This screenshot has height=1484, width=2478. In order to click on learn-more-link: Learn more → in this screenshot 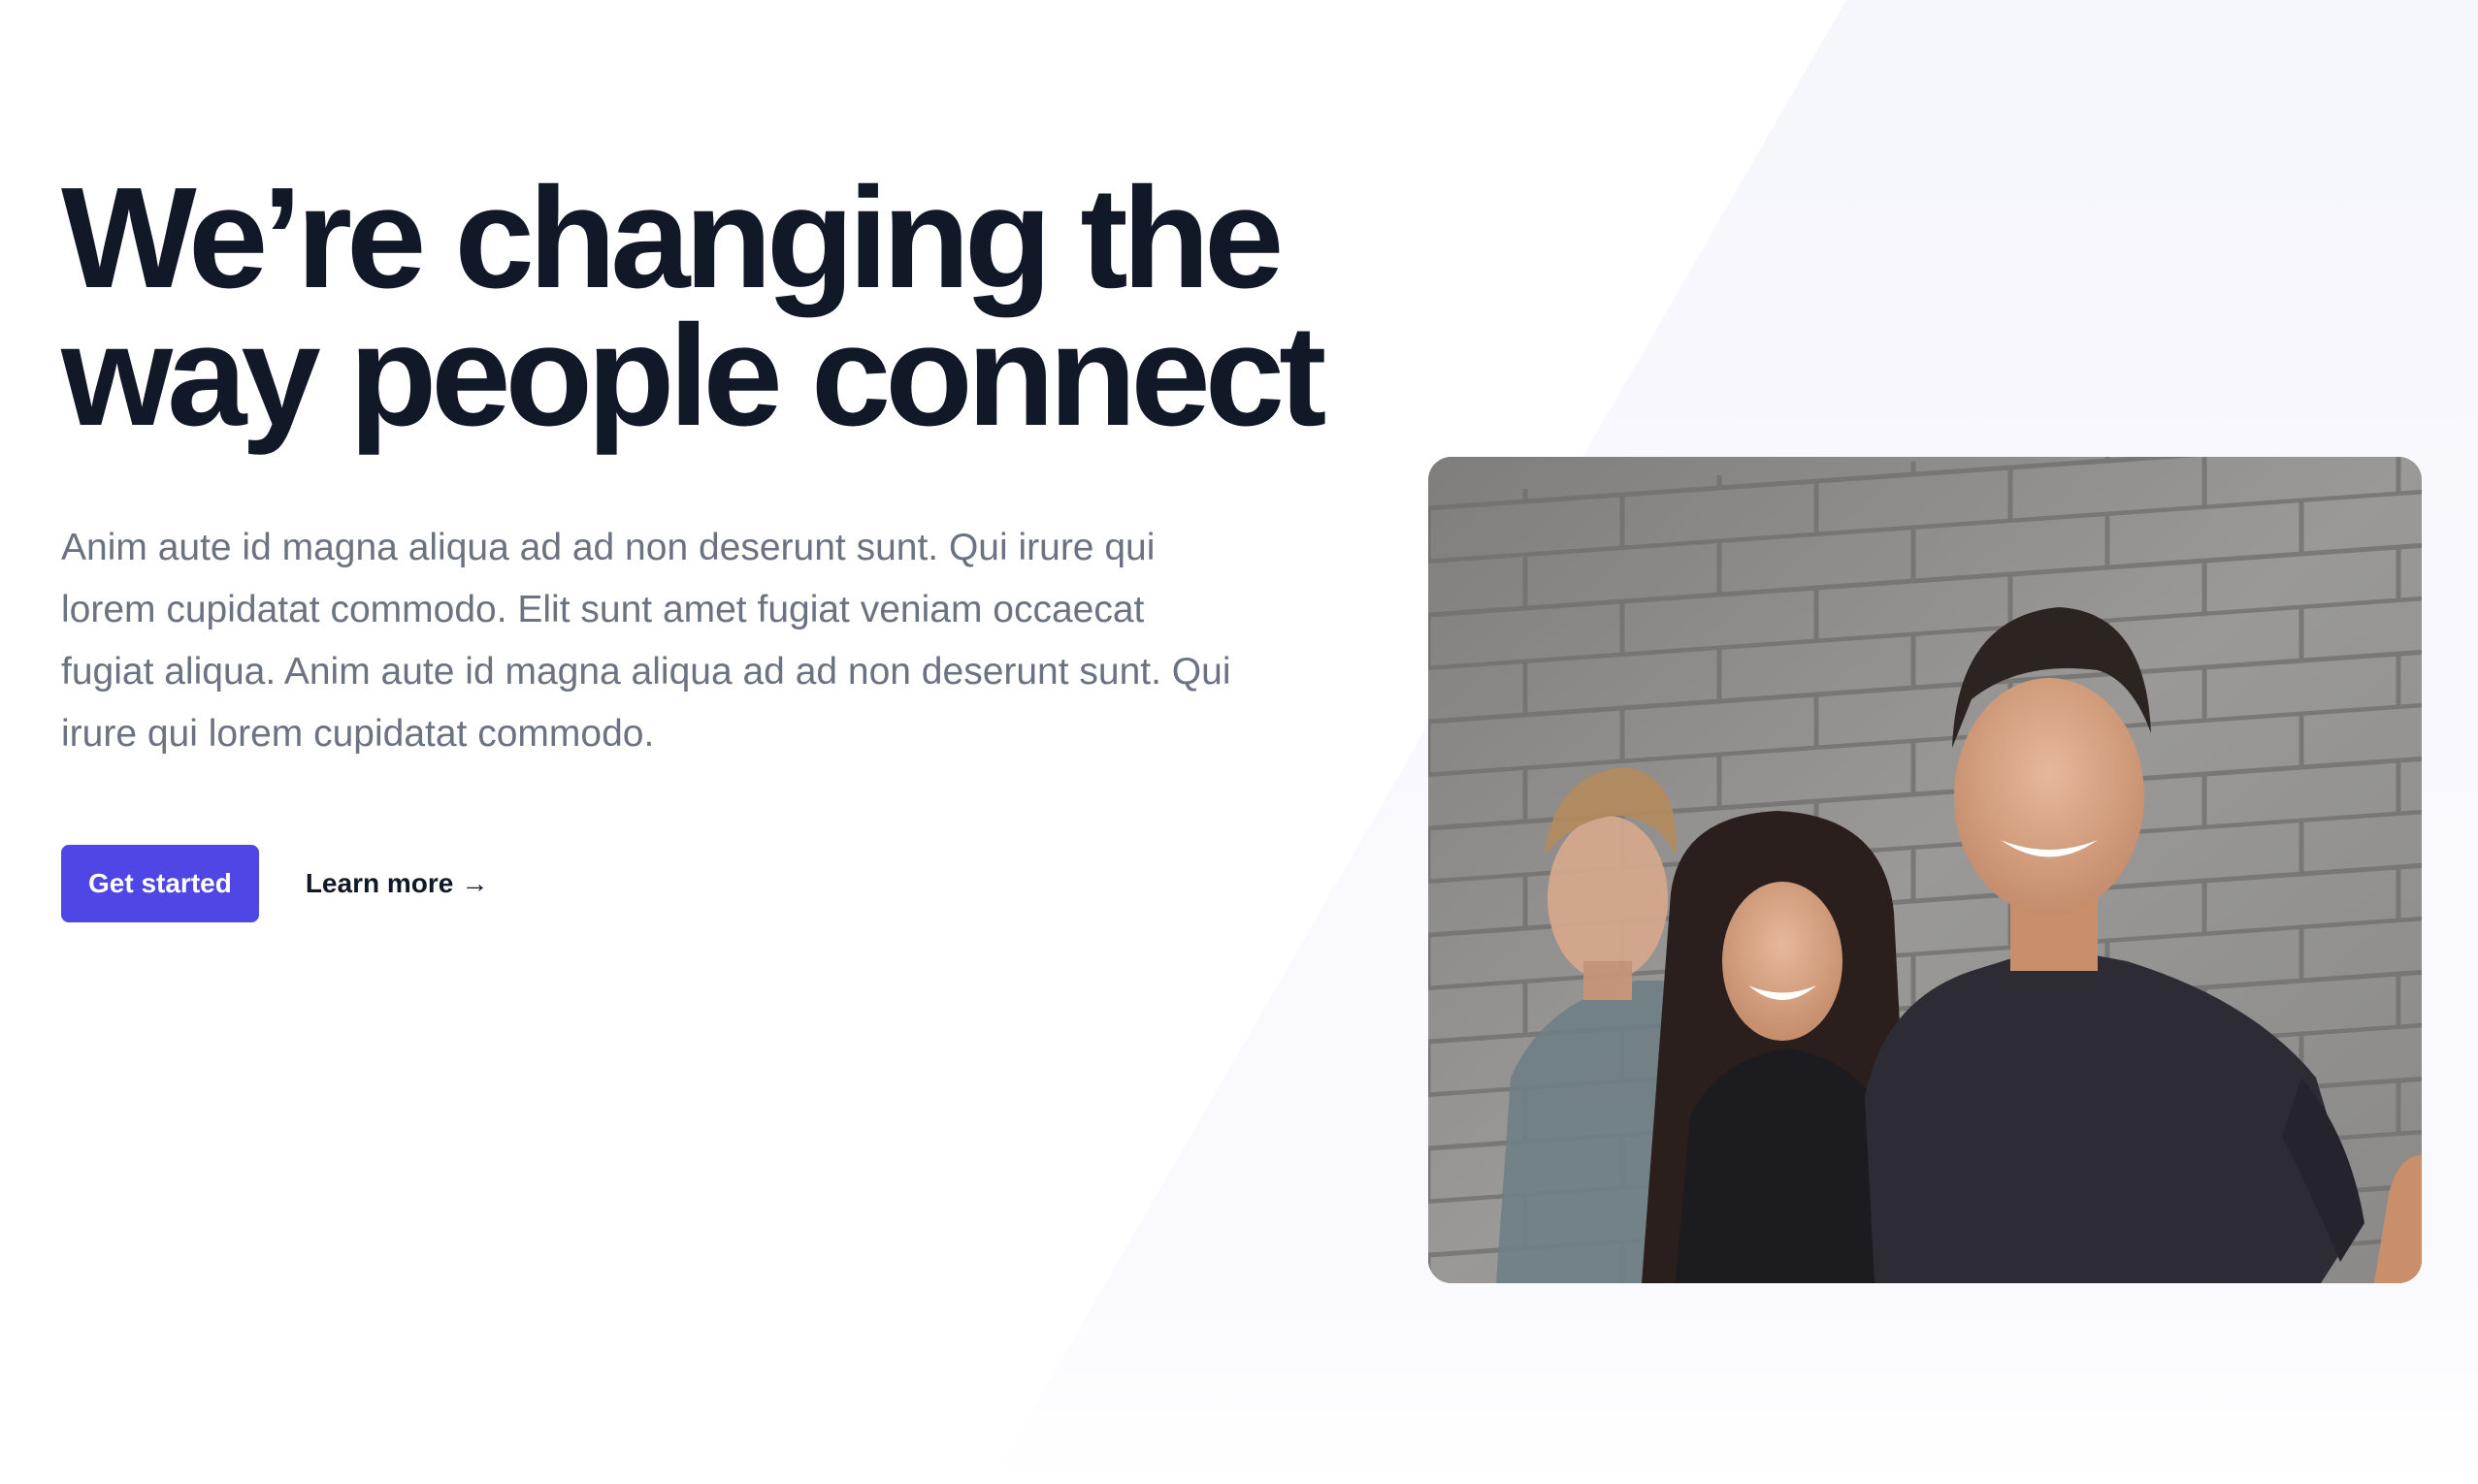, I will do `click(398, 884)`.